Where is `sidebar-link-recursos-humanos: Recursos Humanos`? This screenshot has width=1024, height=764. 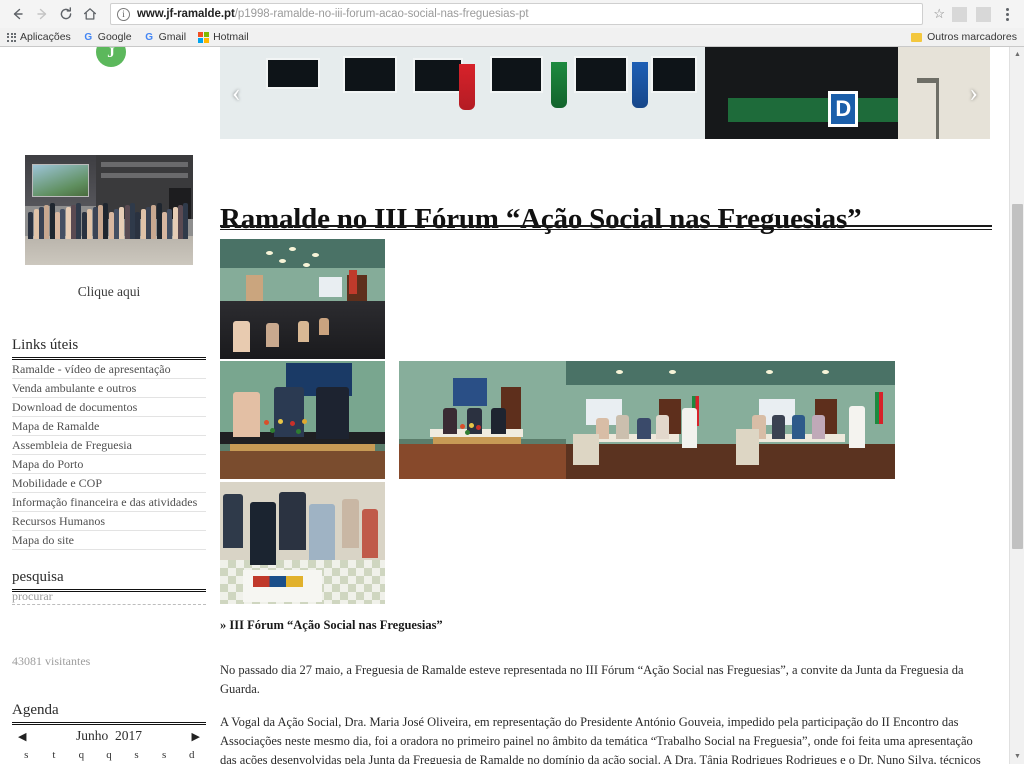
sidebar-link-recursos-humanos: Recursos Humanos is located at coordinates (109, 521).